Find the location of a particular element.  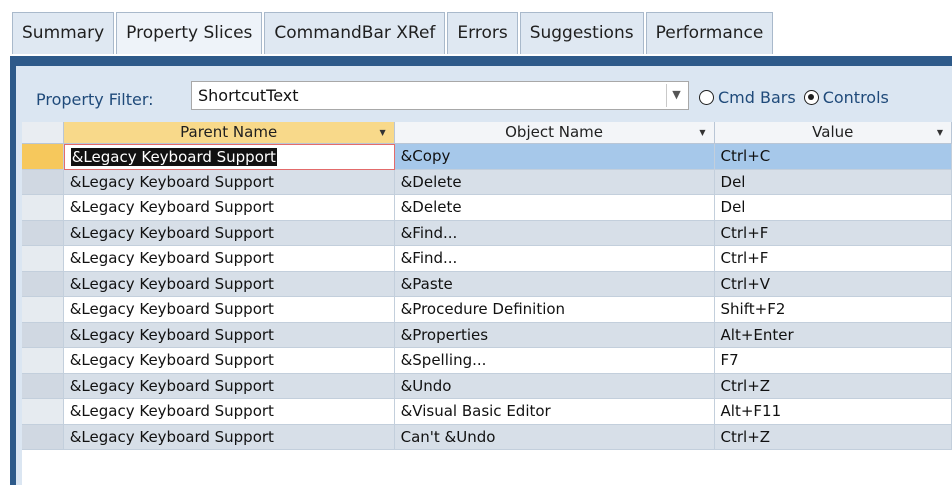

selected-text: &Legacy Keyboard Support is located at coordinates (173, 157).